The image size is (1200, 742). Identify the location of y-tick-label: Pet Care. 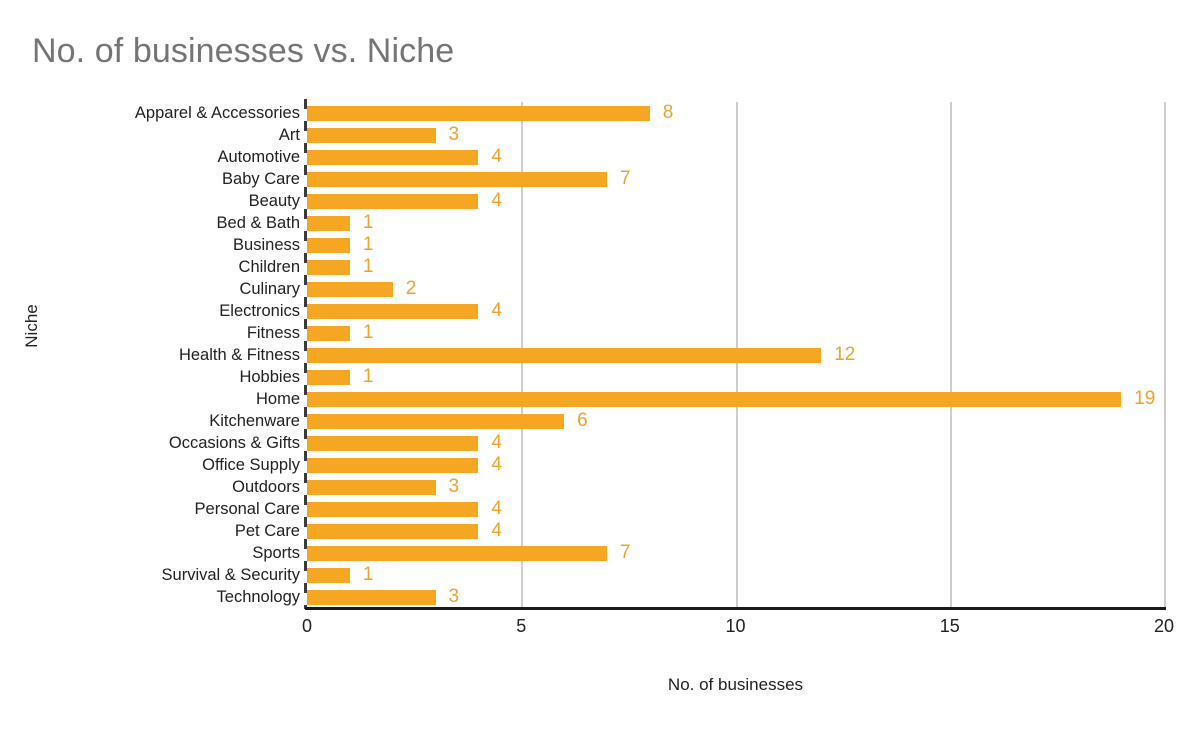
(267, 530).